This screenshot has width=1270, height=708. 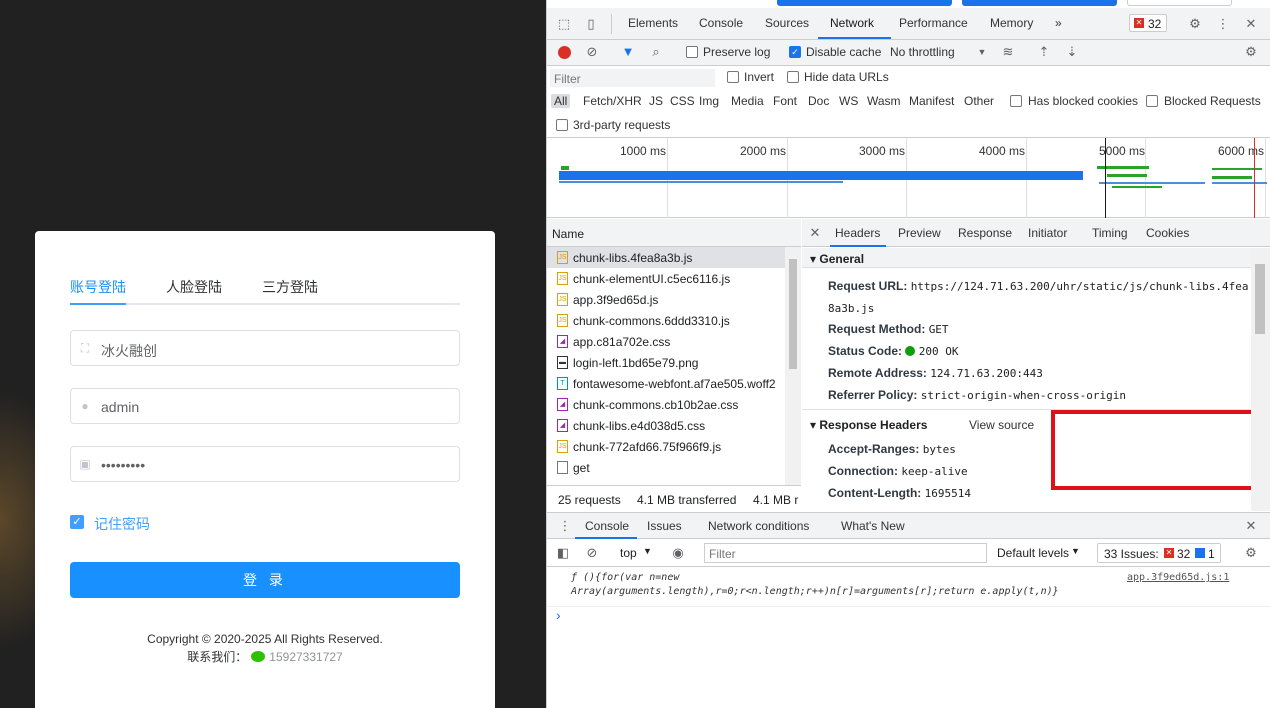 I want to click on request-row: JS chunk-772afd66.75f966f9.js, so click(x=666, y=446).